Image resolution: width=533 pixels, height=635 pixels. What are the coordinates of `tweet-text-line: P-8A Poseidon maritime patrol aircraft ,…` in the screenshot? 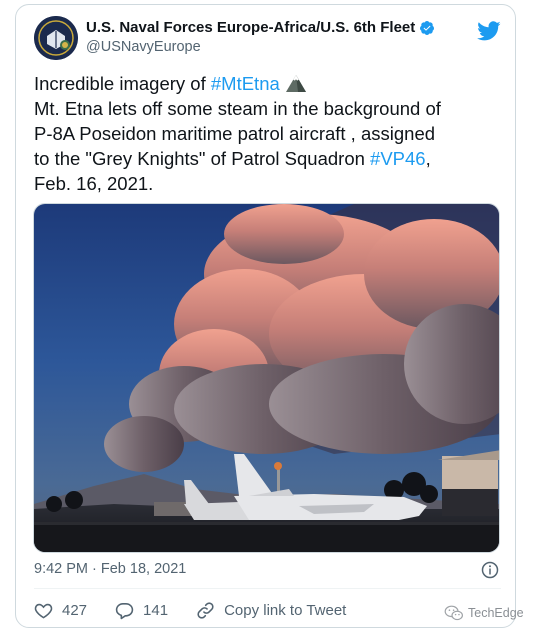 It's located at (235, 133).